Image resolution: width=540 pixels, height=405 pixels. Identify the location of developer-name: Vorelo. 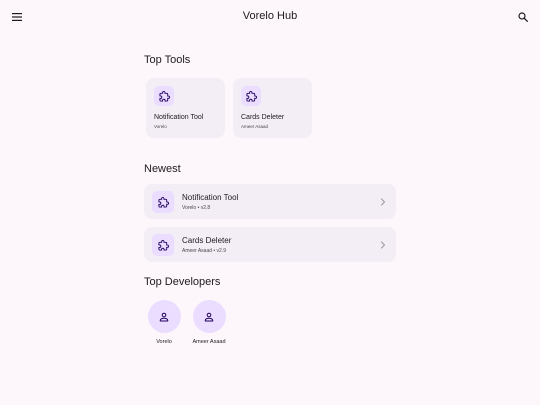
(164, 342).